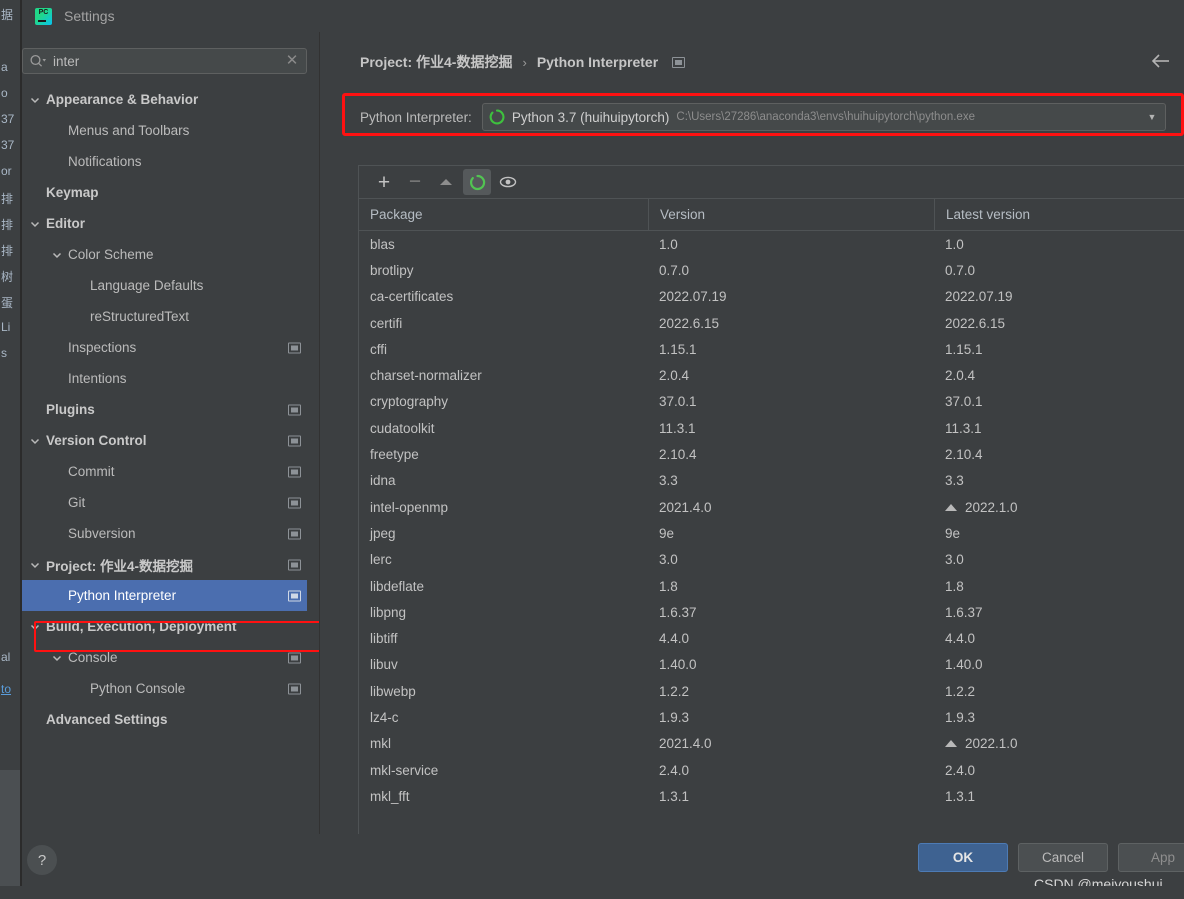  I want to click on sidebar-item-commit: Commit, so click(164, 471).